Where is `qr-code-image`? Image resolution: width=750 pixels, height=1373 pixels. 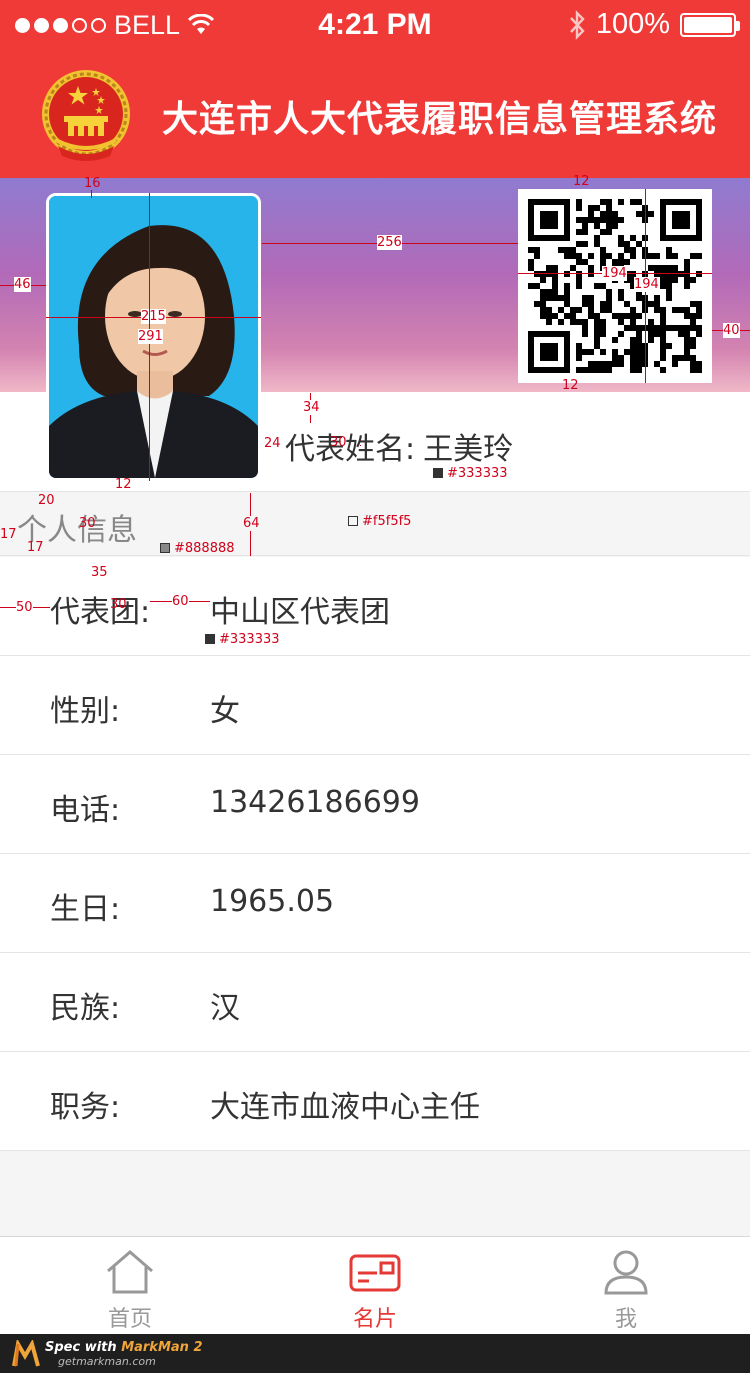
qr-code-image is located at coordinates (615, 286).